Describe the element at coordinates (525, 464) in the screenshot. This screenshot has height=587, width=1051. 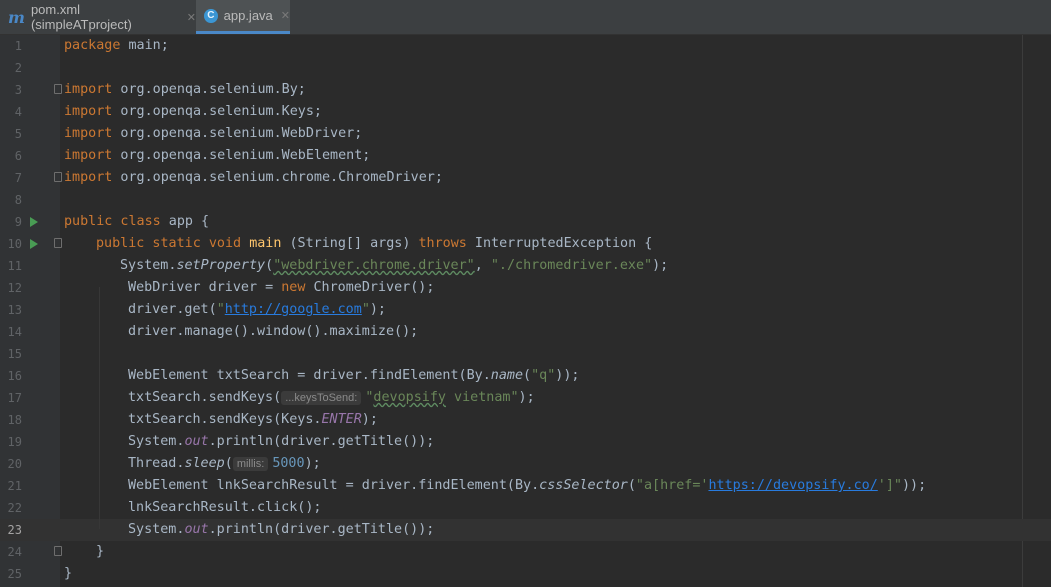
I see `code-line: 20 Thread.sleep(millis: 5000);` at that location.